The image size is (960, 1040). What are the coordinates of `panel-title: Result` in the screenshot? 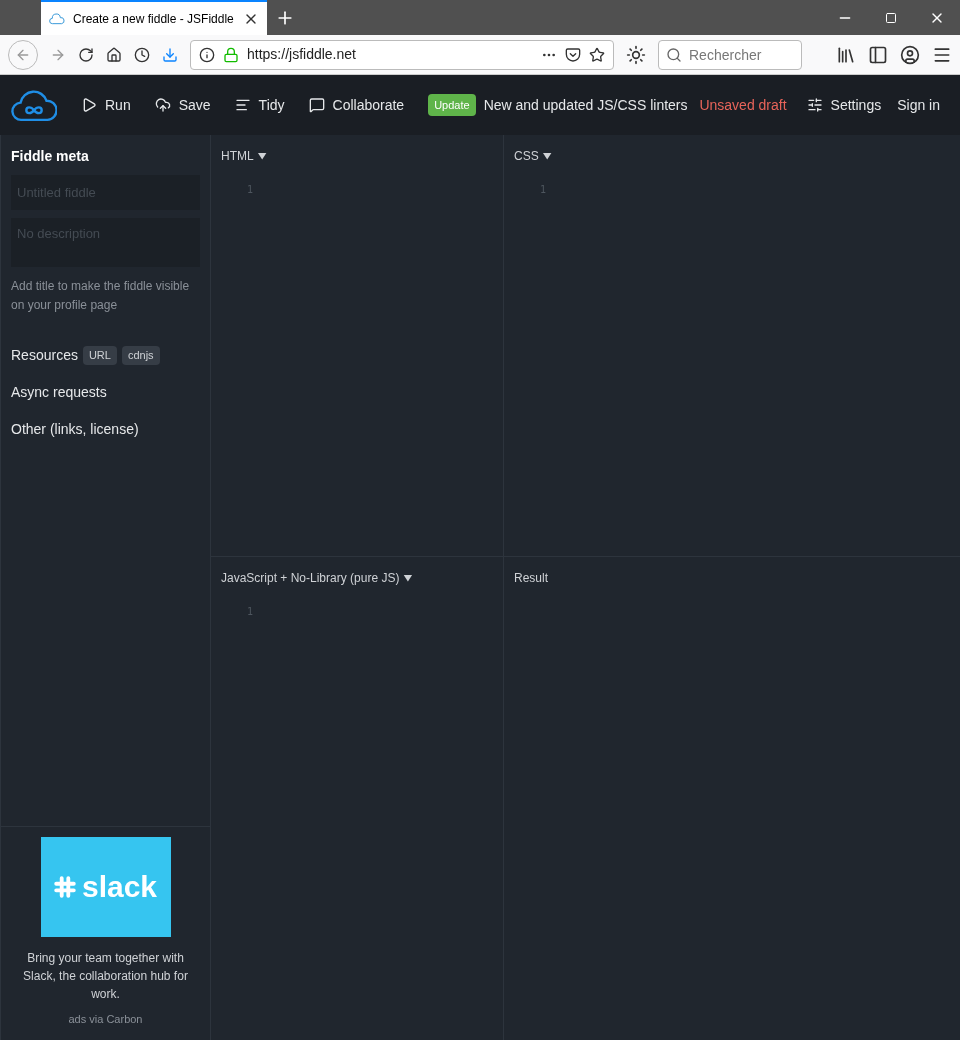 It's located at (531, 578).